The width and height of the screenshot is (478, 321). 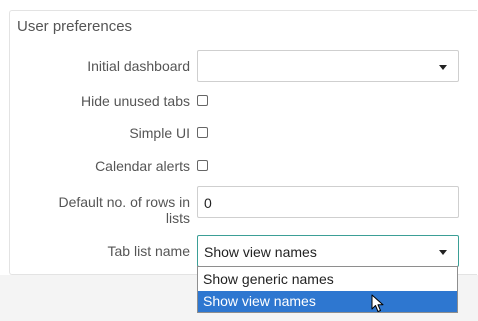 What do you see at coordinates (377, 303) in the screenshot?
I see `mouse-pointer-icon` at bounding box center [377, 303].